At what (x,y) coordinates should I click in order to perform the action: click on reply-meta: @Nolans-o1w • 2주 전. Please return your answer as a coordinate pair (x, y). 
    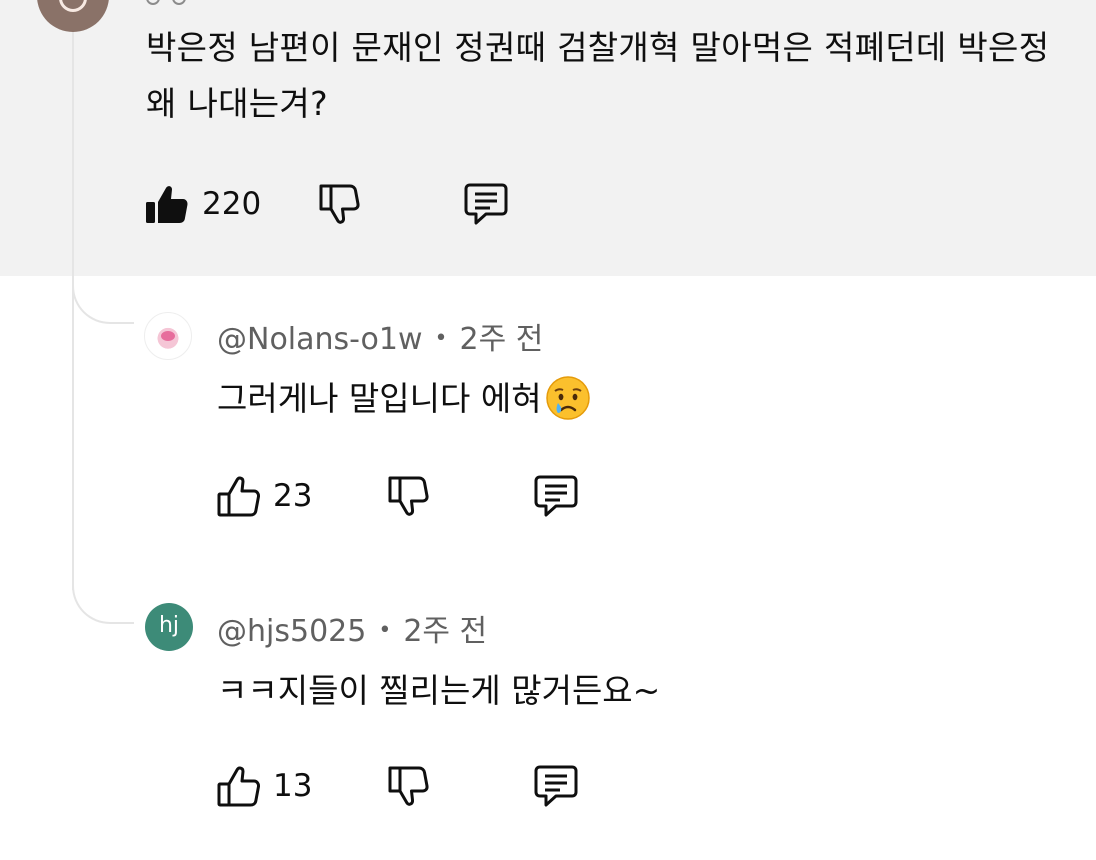
    Looking at the image, I should click on (380, 336).